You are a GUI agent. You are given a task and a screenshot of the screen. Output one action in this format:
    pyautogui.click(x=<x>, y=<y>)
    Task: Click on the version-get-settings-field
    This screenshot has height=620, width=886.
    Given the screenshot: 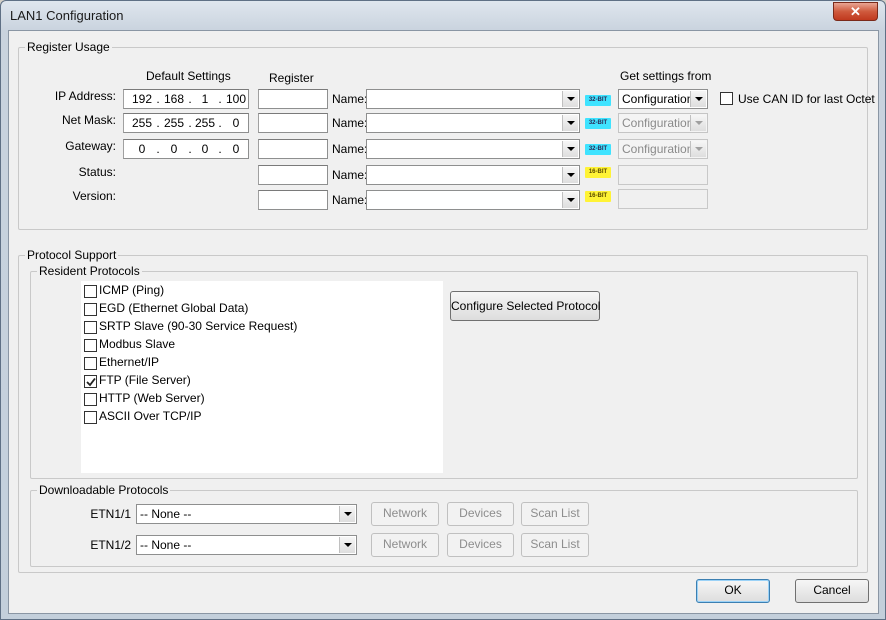 What is the action you would take?
    pyautogui.click(x=663, y=199)
    